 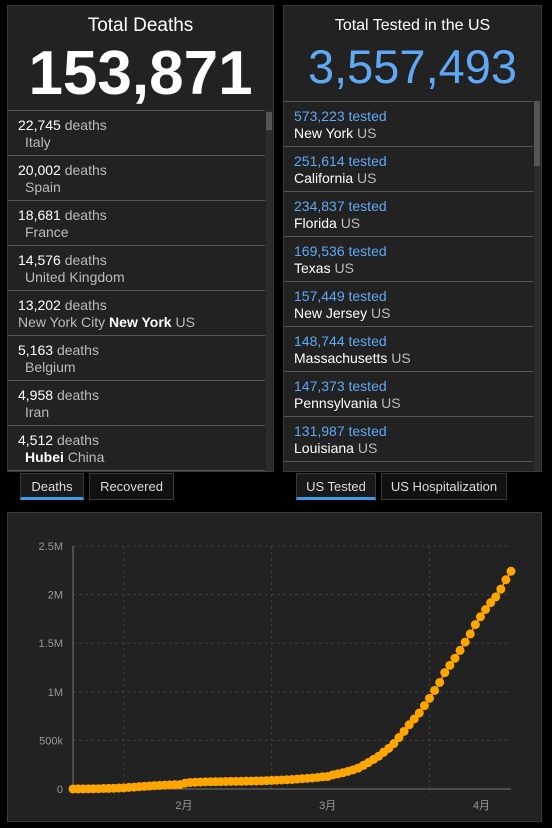 I want to click on y-tick-label: 500k, so click(x=51, y=741).